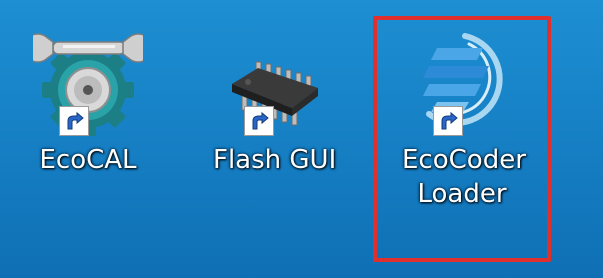 This screenshot has height=278, width=603. What do you see at coordinates (275, 160) in the screenshot?
I see `desktop-icon-label: Flash GUI` at bounding box center [275, 160].